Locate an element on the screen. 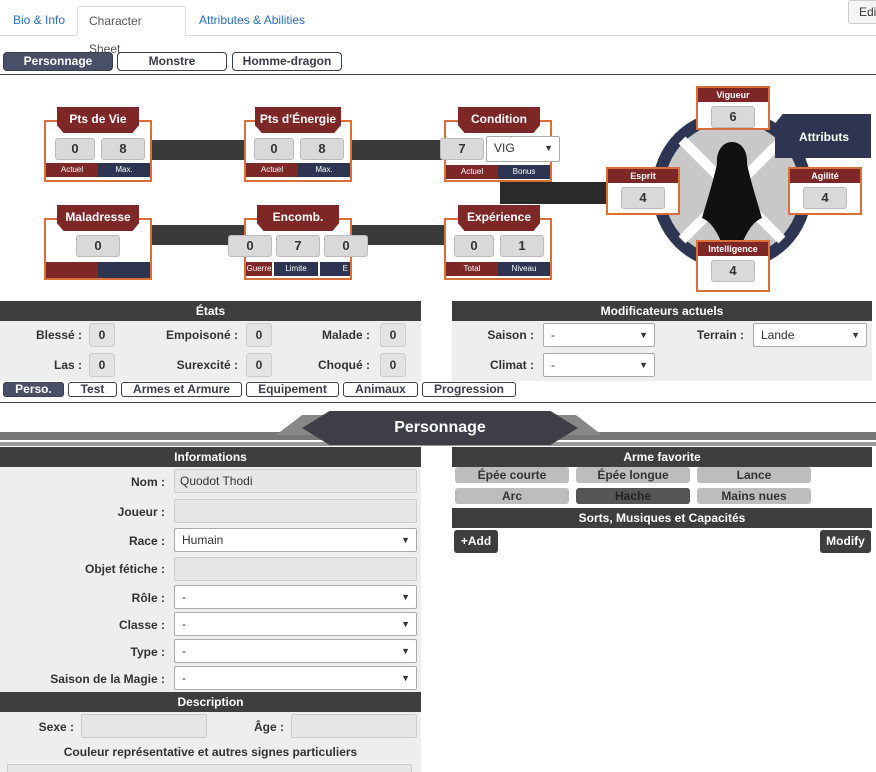  type-label: Type : is located at coordinates (147, 652).